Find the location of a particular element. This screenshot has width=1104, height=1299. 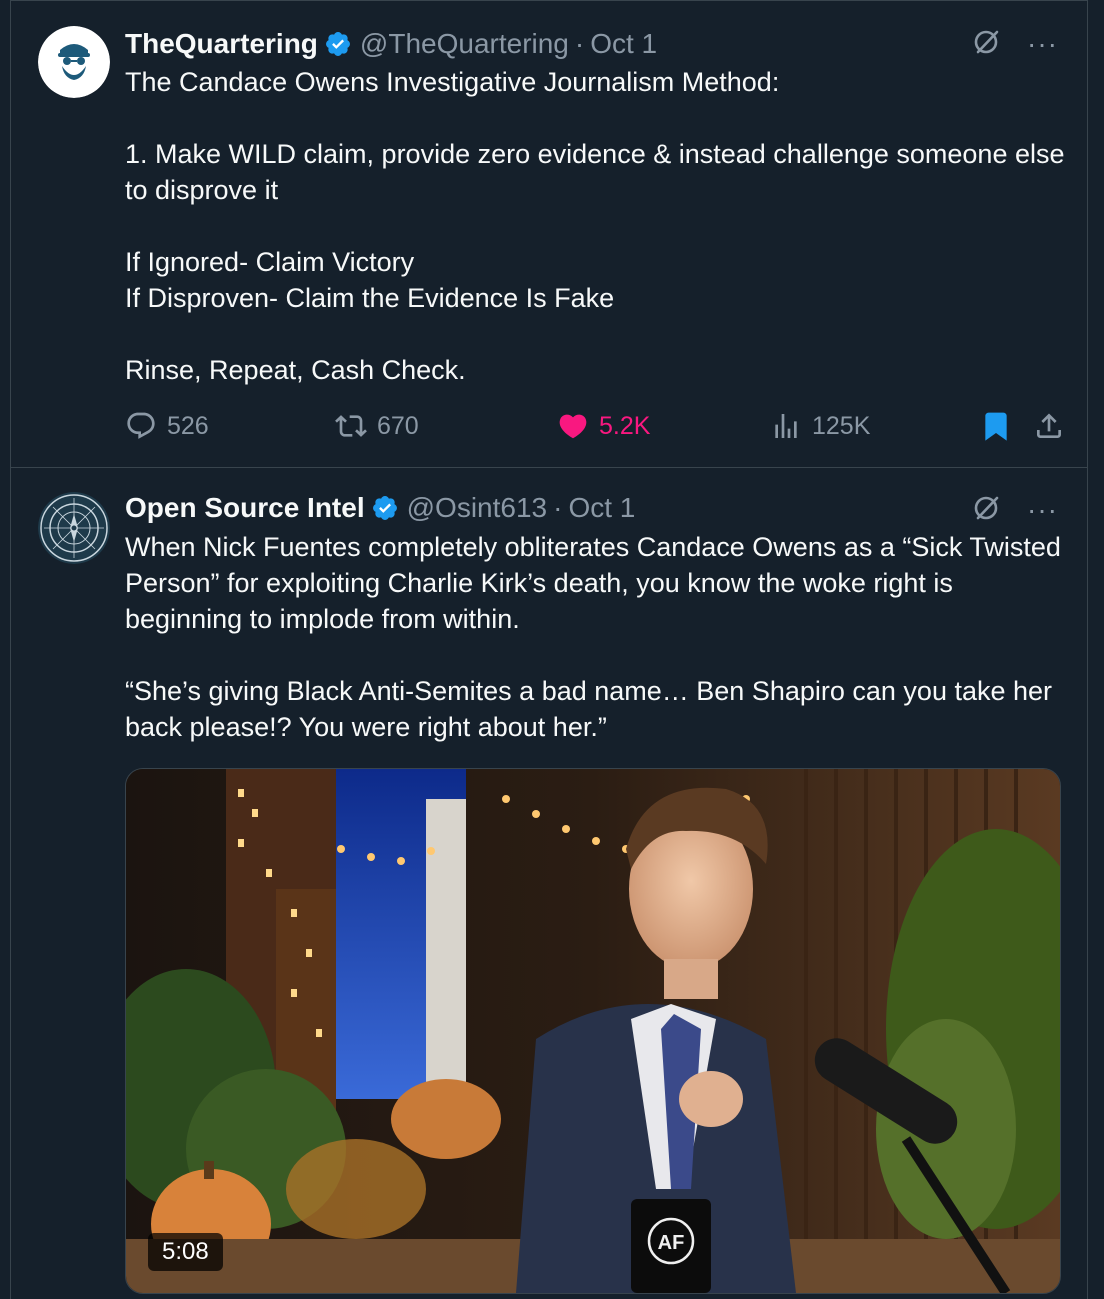

heart-icon is located at coordinates (573, 426).